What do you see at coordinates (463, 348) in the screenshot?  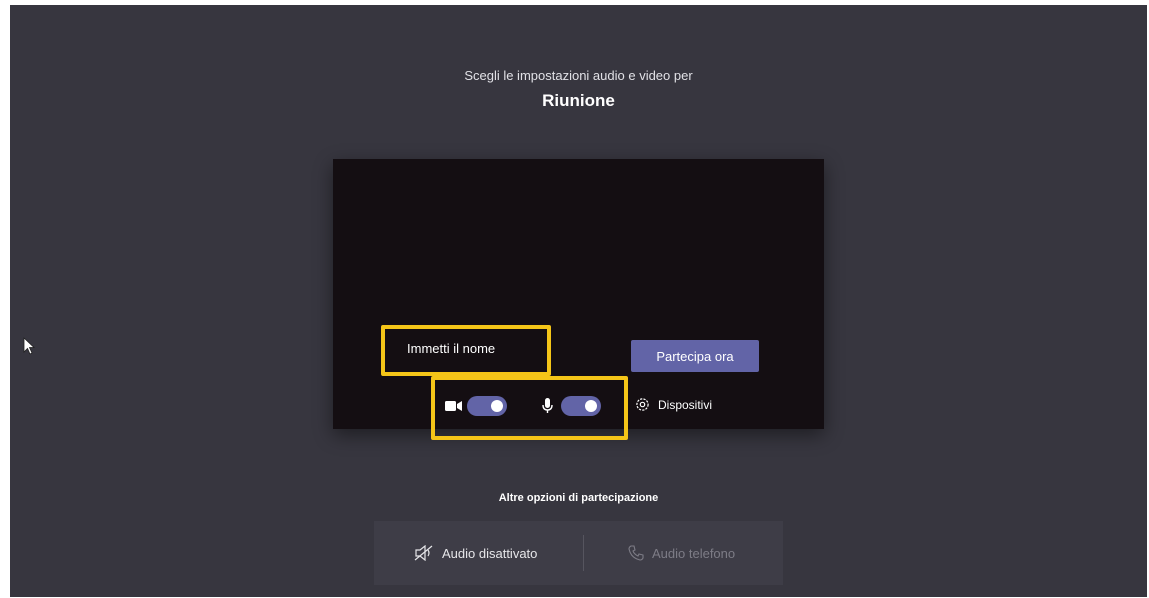 I see `name-input` at bounding box center [463, 348].